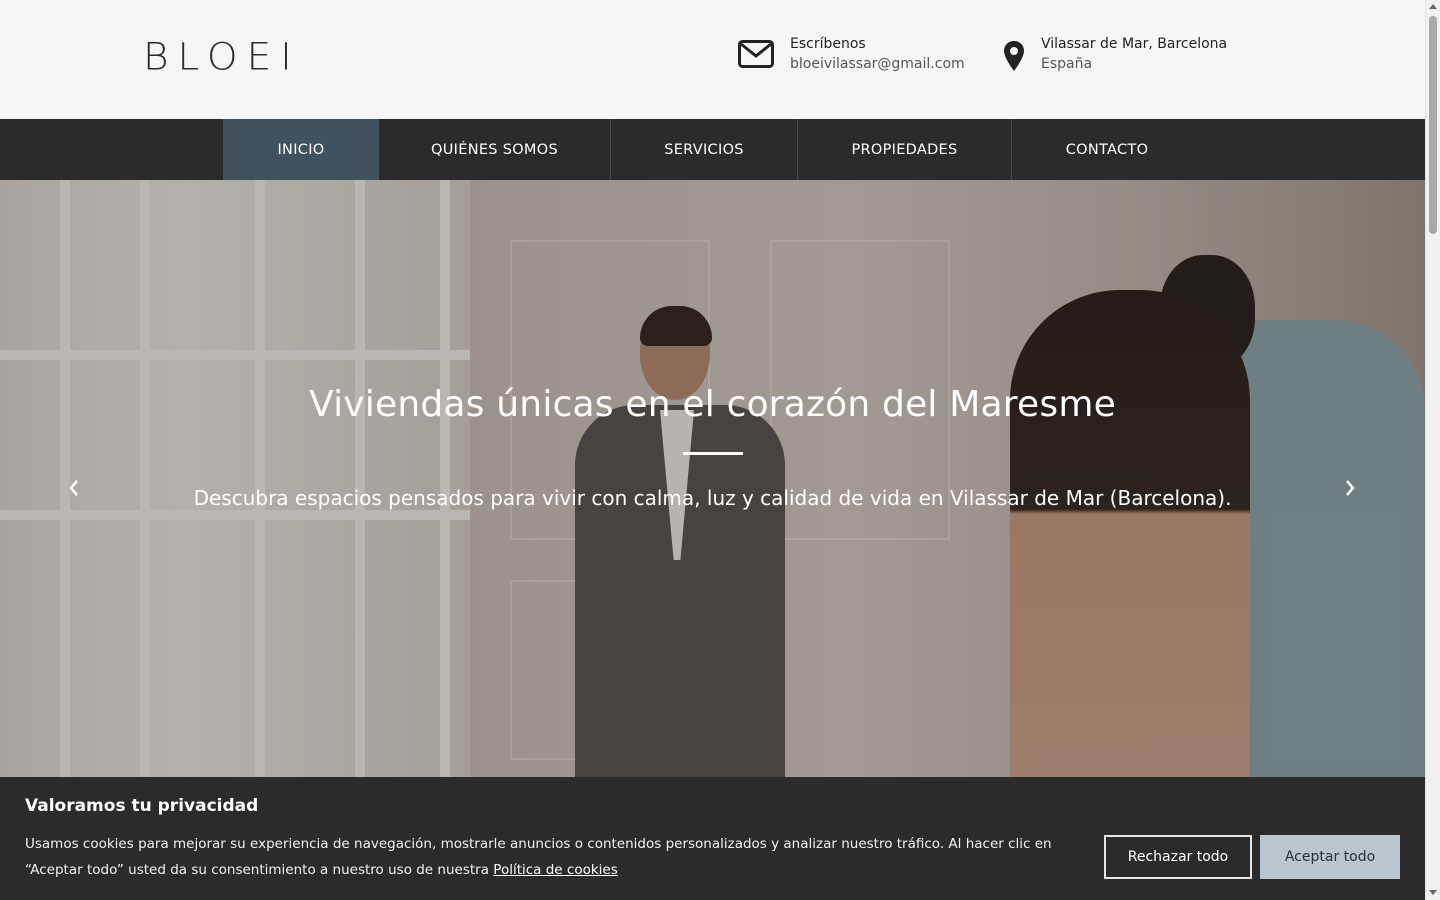 This screenshot has width=1440, height=900. Describe the element at coordinates (1433, 125) in the screenshot. I see `scroll-thumb` at that location.